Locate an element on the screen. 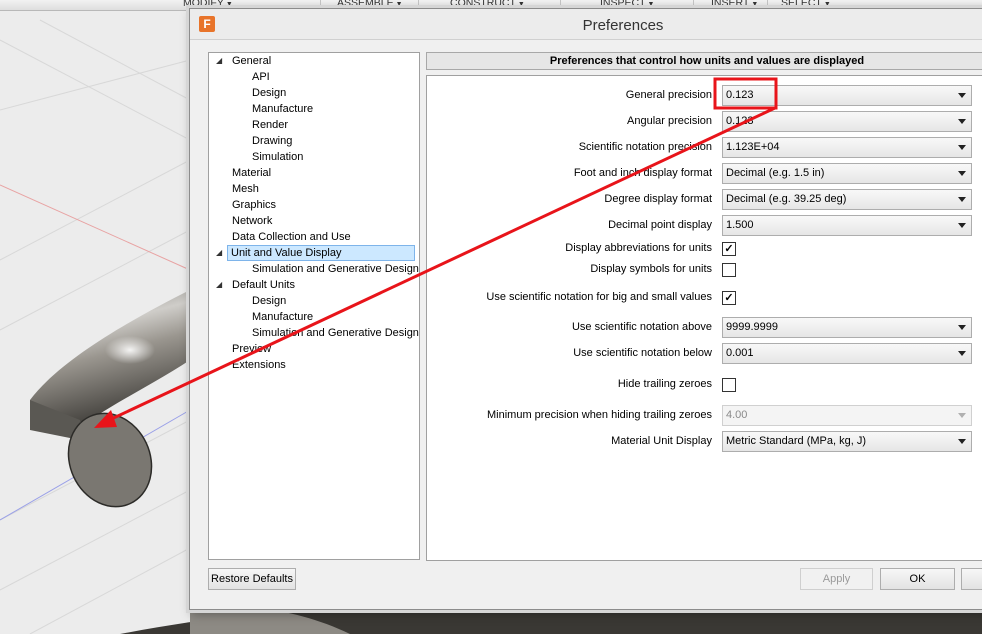 Image resolution: width=982 pixels, height=634 pixels. tree-item-network: Network is located at coordinates (252, 221).